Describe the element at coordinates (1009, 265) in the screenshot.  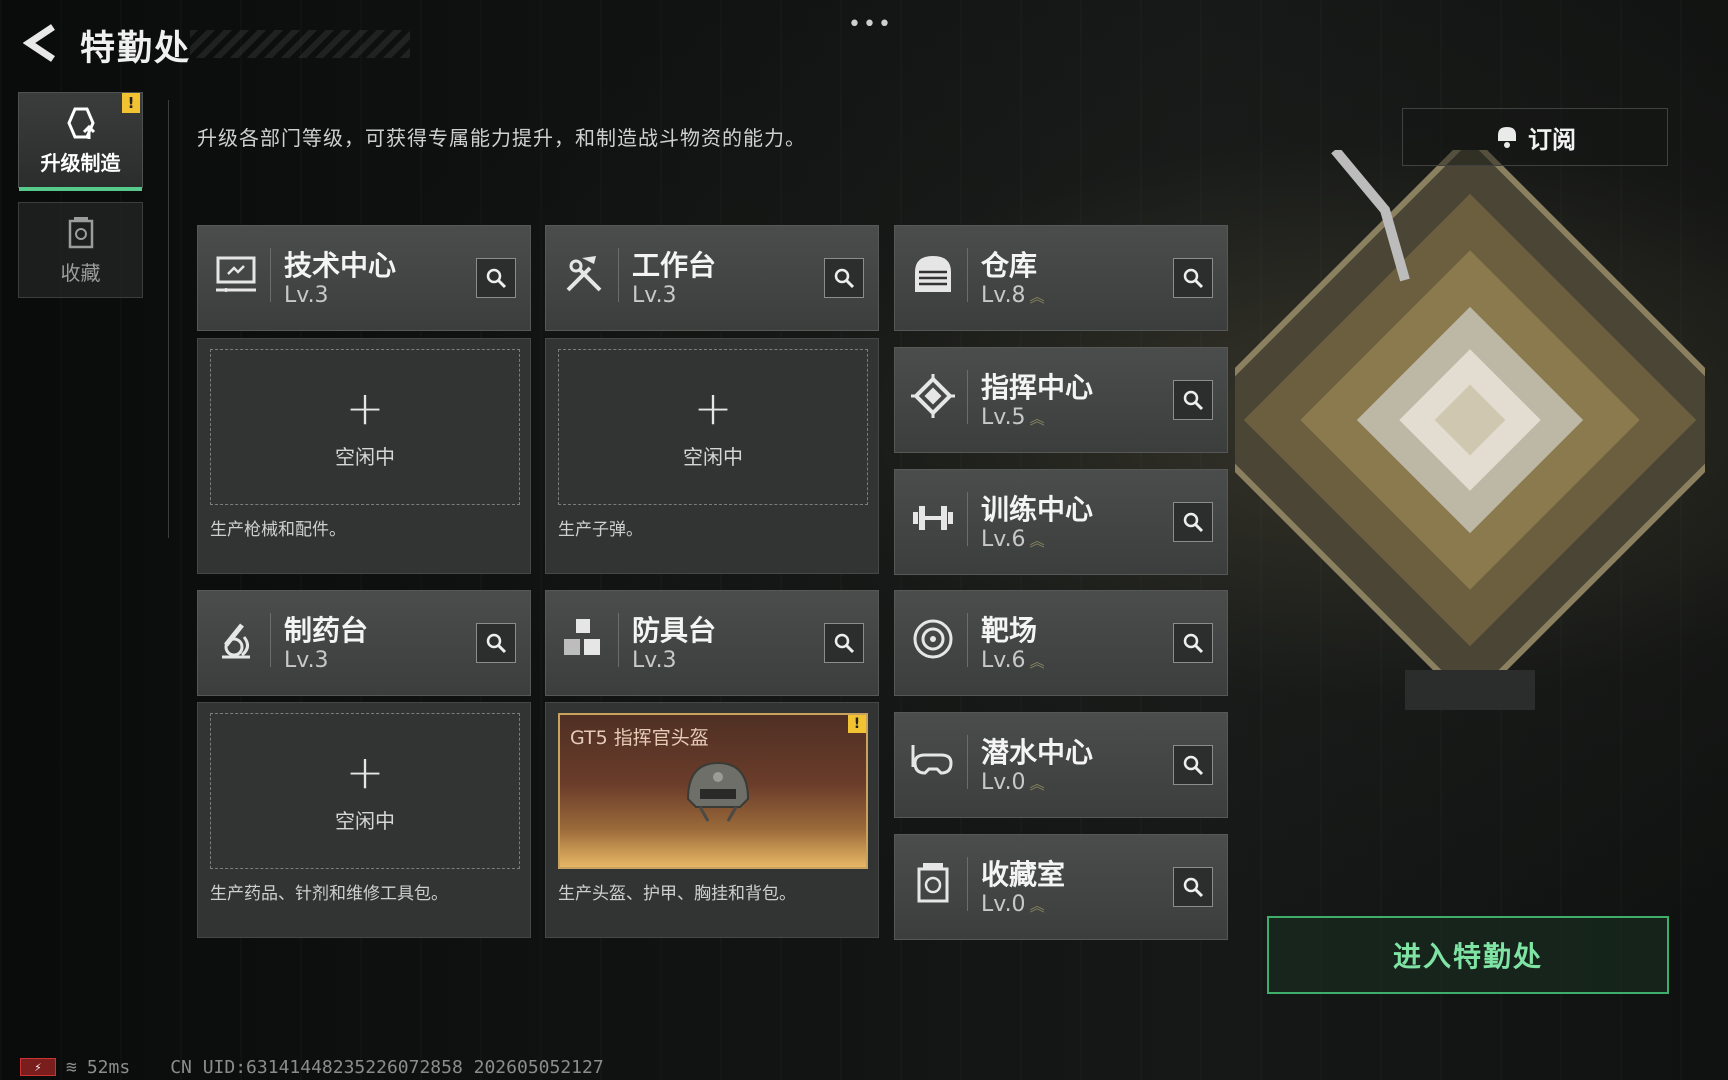
I see `facility-name: 仓库` at that location.